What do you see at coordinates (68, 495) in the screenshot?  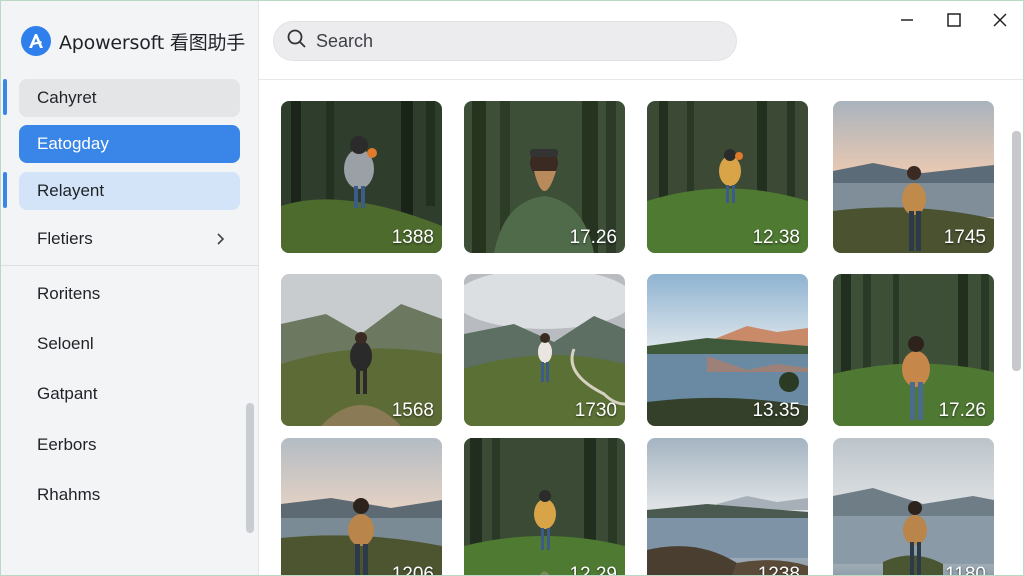 I see `sidebar-link: Rhahms` at bounding box center [68, 495].